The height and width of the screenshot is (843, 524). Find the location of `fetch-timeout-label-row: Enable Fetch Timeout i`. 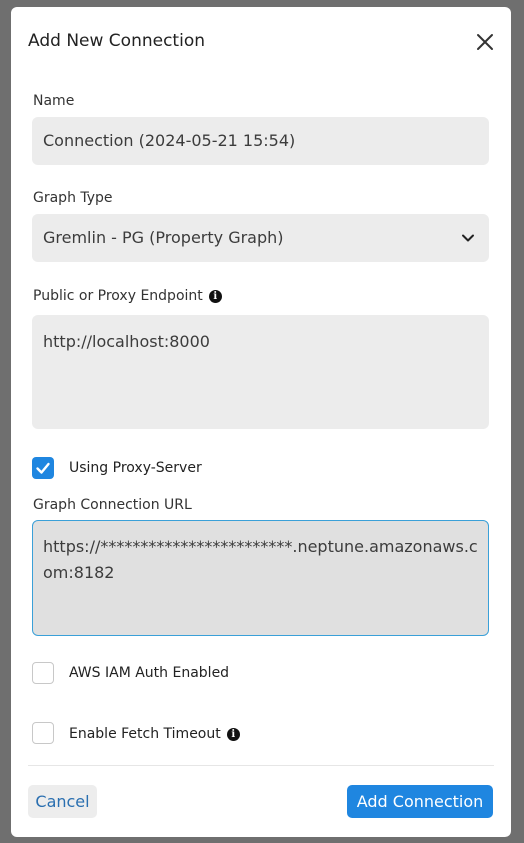

fetch-timeout-label-row: Enable Fetch Timeout i is located at coordinates (154, 734).